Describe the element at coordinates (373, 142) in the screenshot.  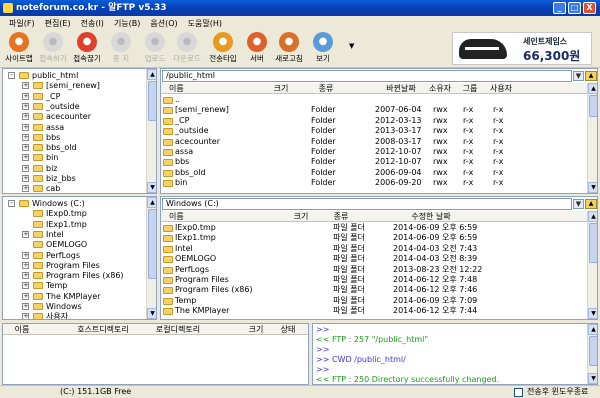
I see `table-row: acecounter Folder 2008-03-17 rwx r-x r-x` at that location.